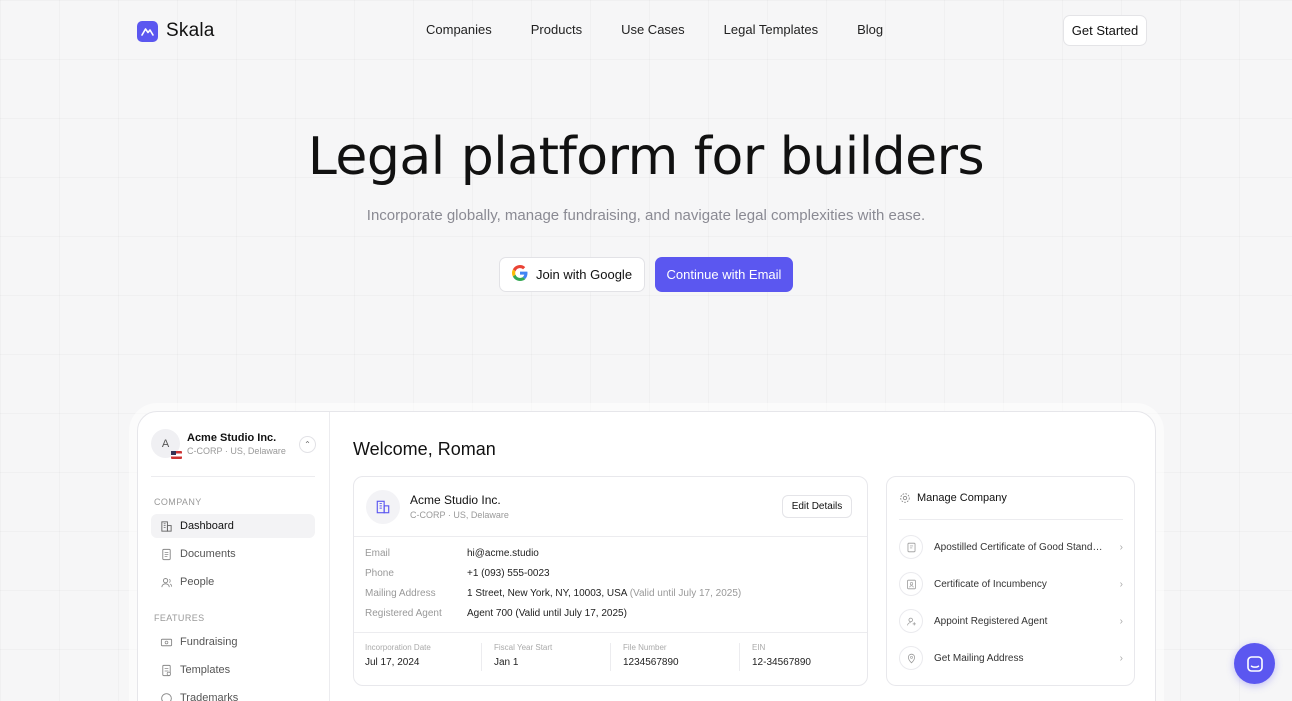 The height and width of the screenshot is (701, 1292). I want to click on gear-icon, so click(905, 498).